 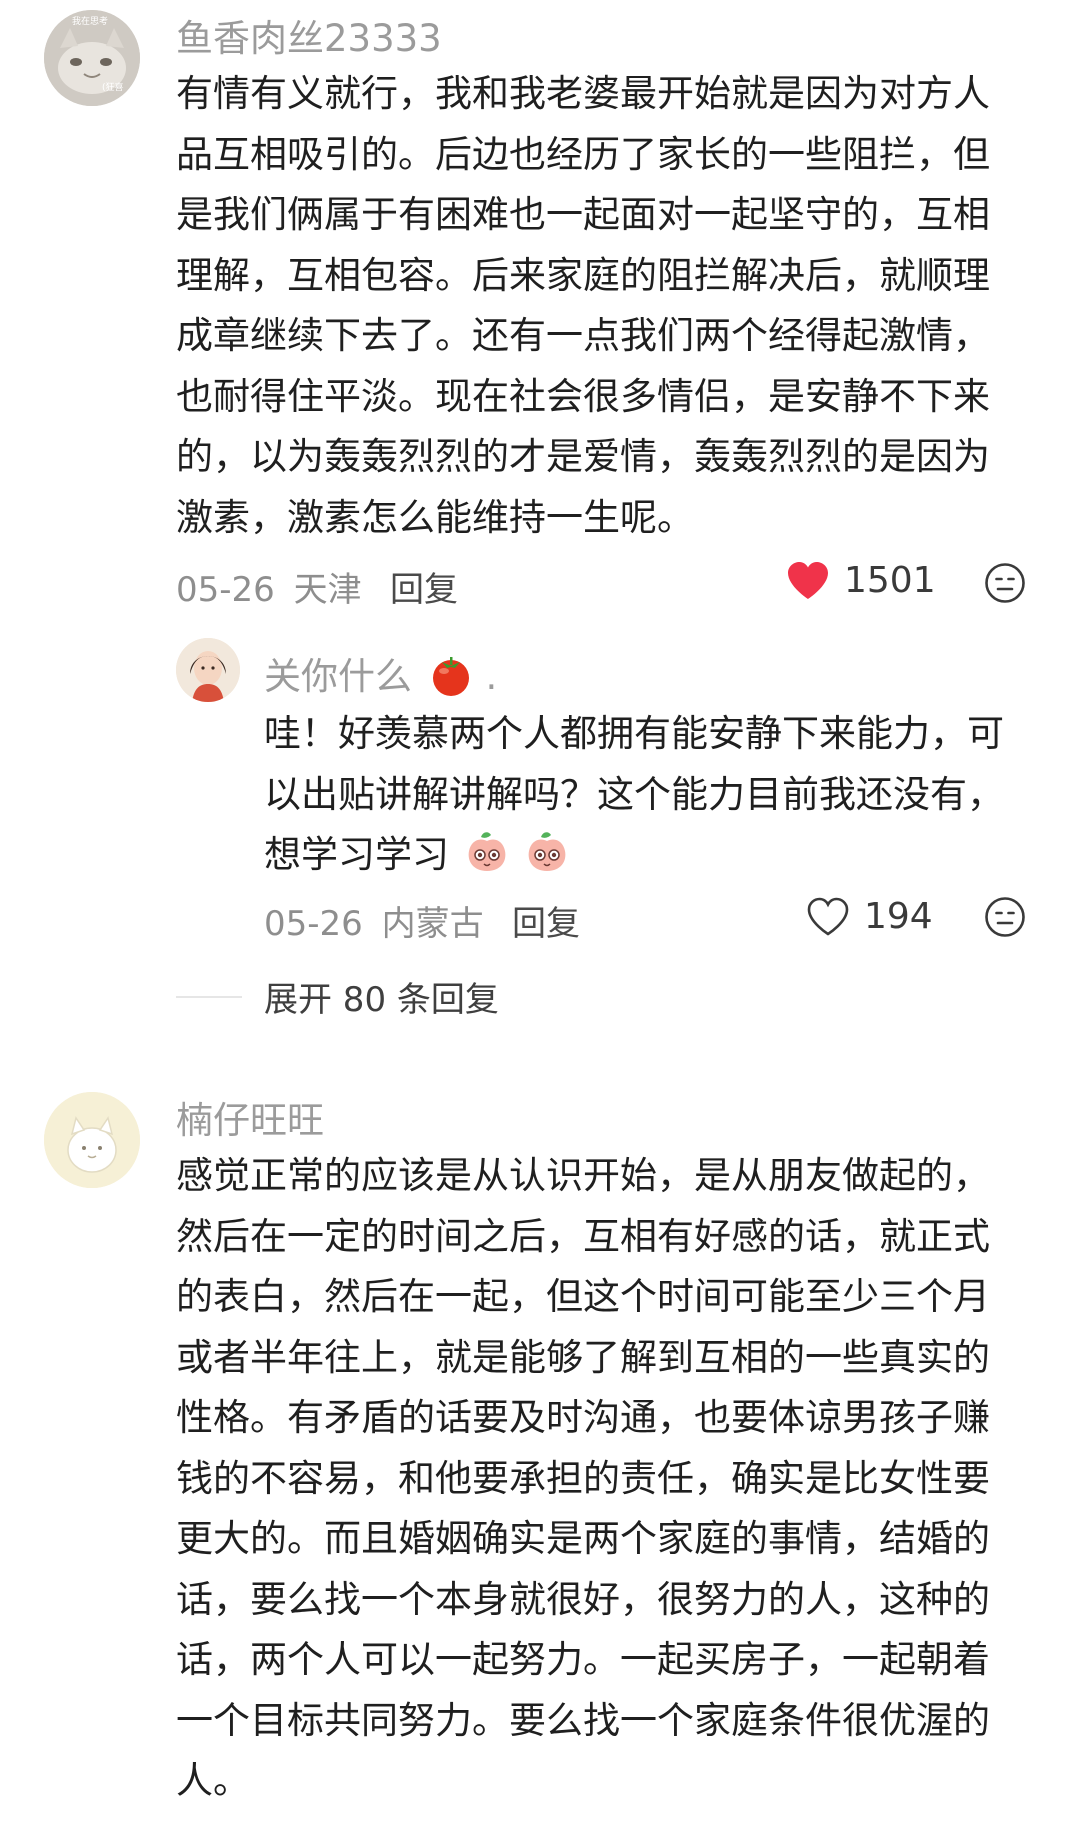 What do you see at coordinates (250, 1117) in the screenshot?
I see `comment-username: 楠仔旺旺` at bounding box center [250, 1117].